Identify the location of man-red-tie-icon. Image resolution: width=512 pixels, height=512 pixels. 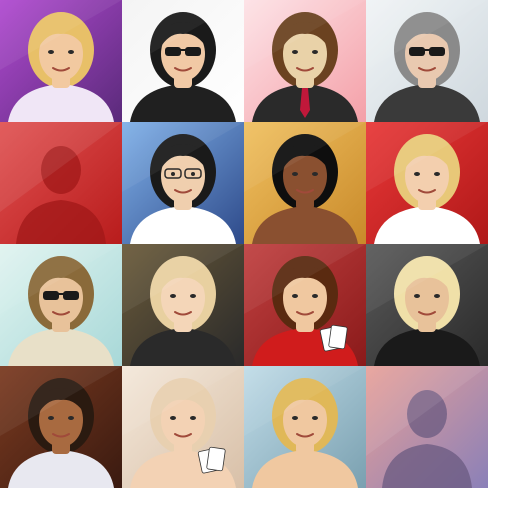
(305, 61).